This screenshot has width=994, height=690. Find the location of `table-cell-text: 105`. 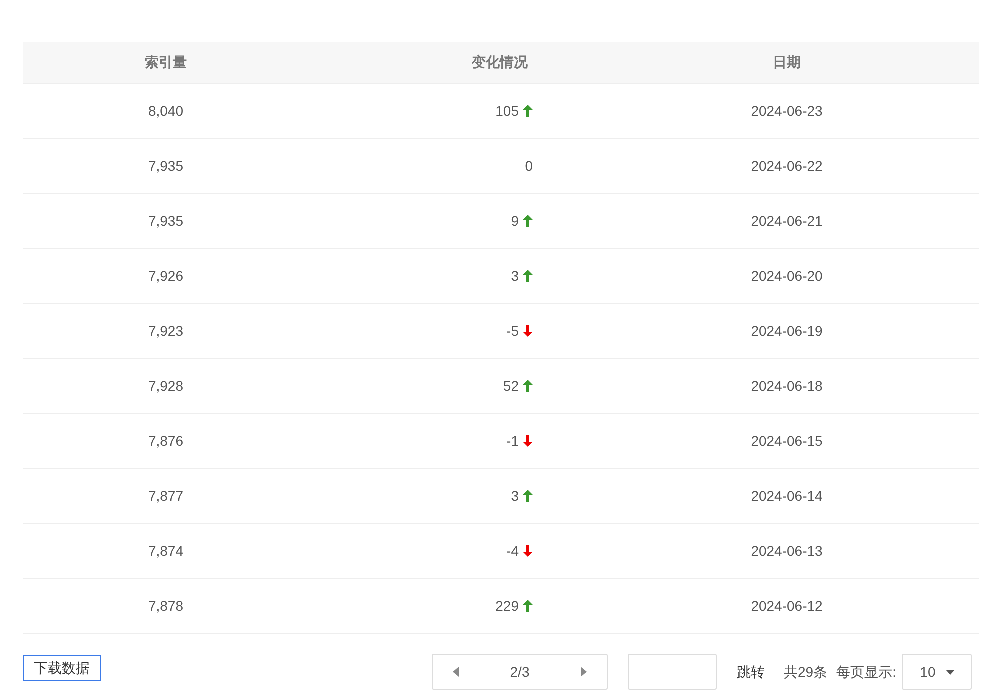

table-cell-text: 105 is located at coordinates (507, 111).